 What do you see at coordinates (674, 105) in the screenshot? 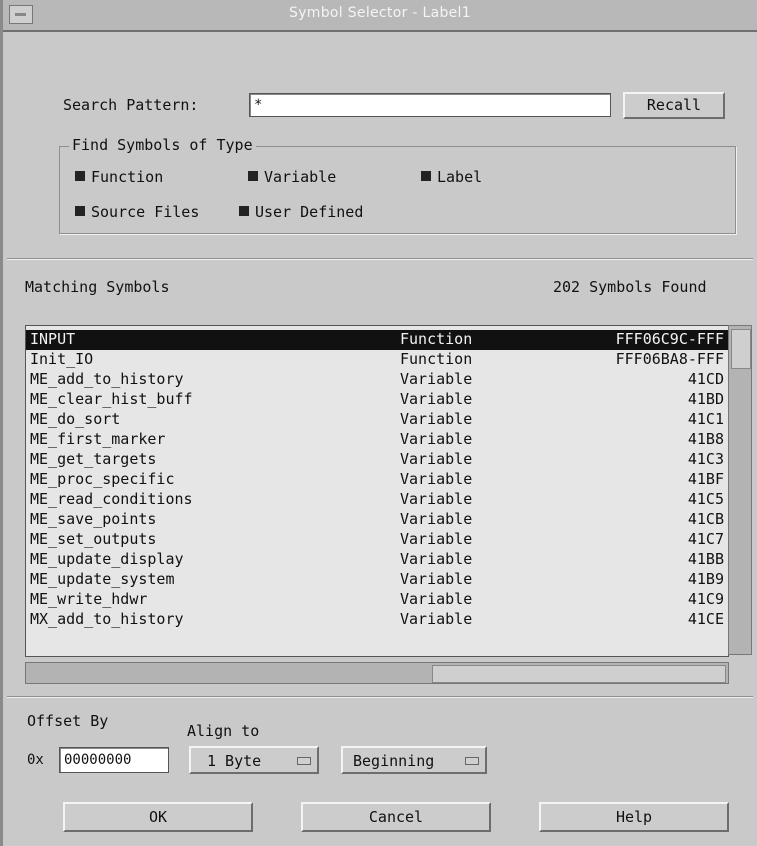
I see `recall-button: Recall` at bounding box center [674, 105].